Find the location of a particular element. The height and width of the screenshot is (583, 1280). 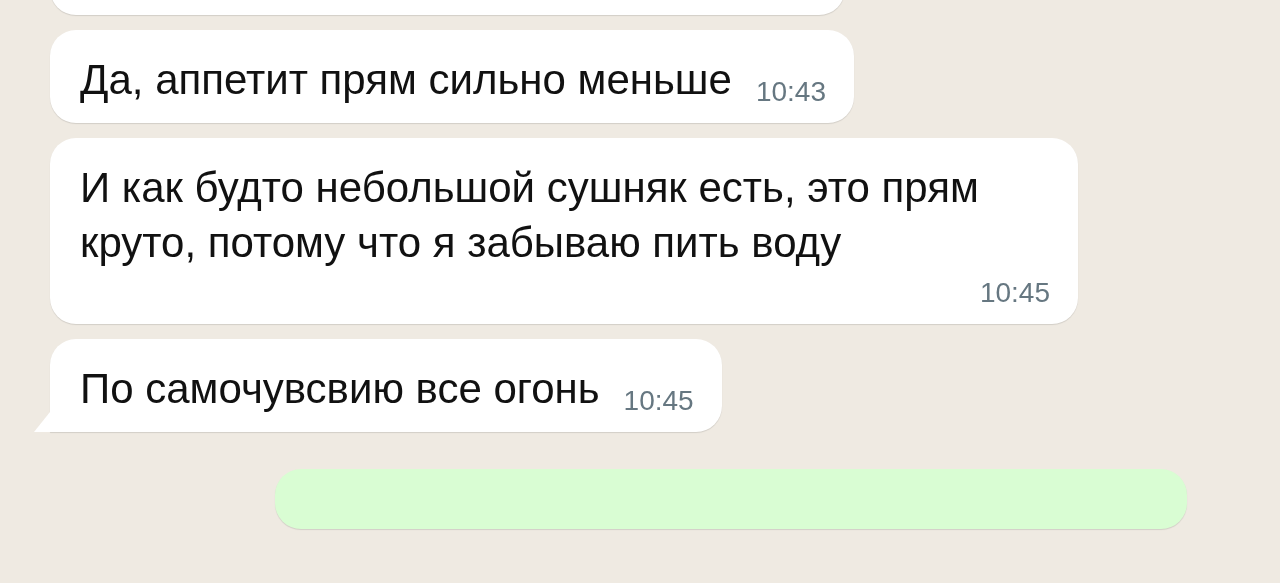

message-text: И как будто небольшой сушняк есть, это прям круто, потому что я забываю пить воду is located at coordinates (530, 215).